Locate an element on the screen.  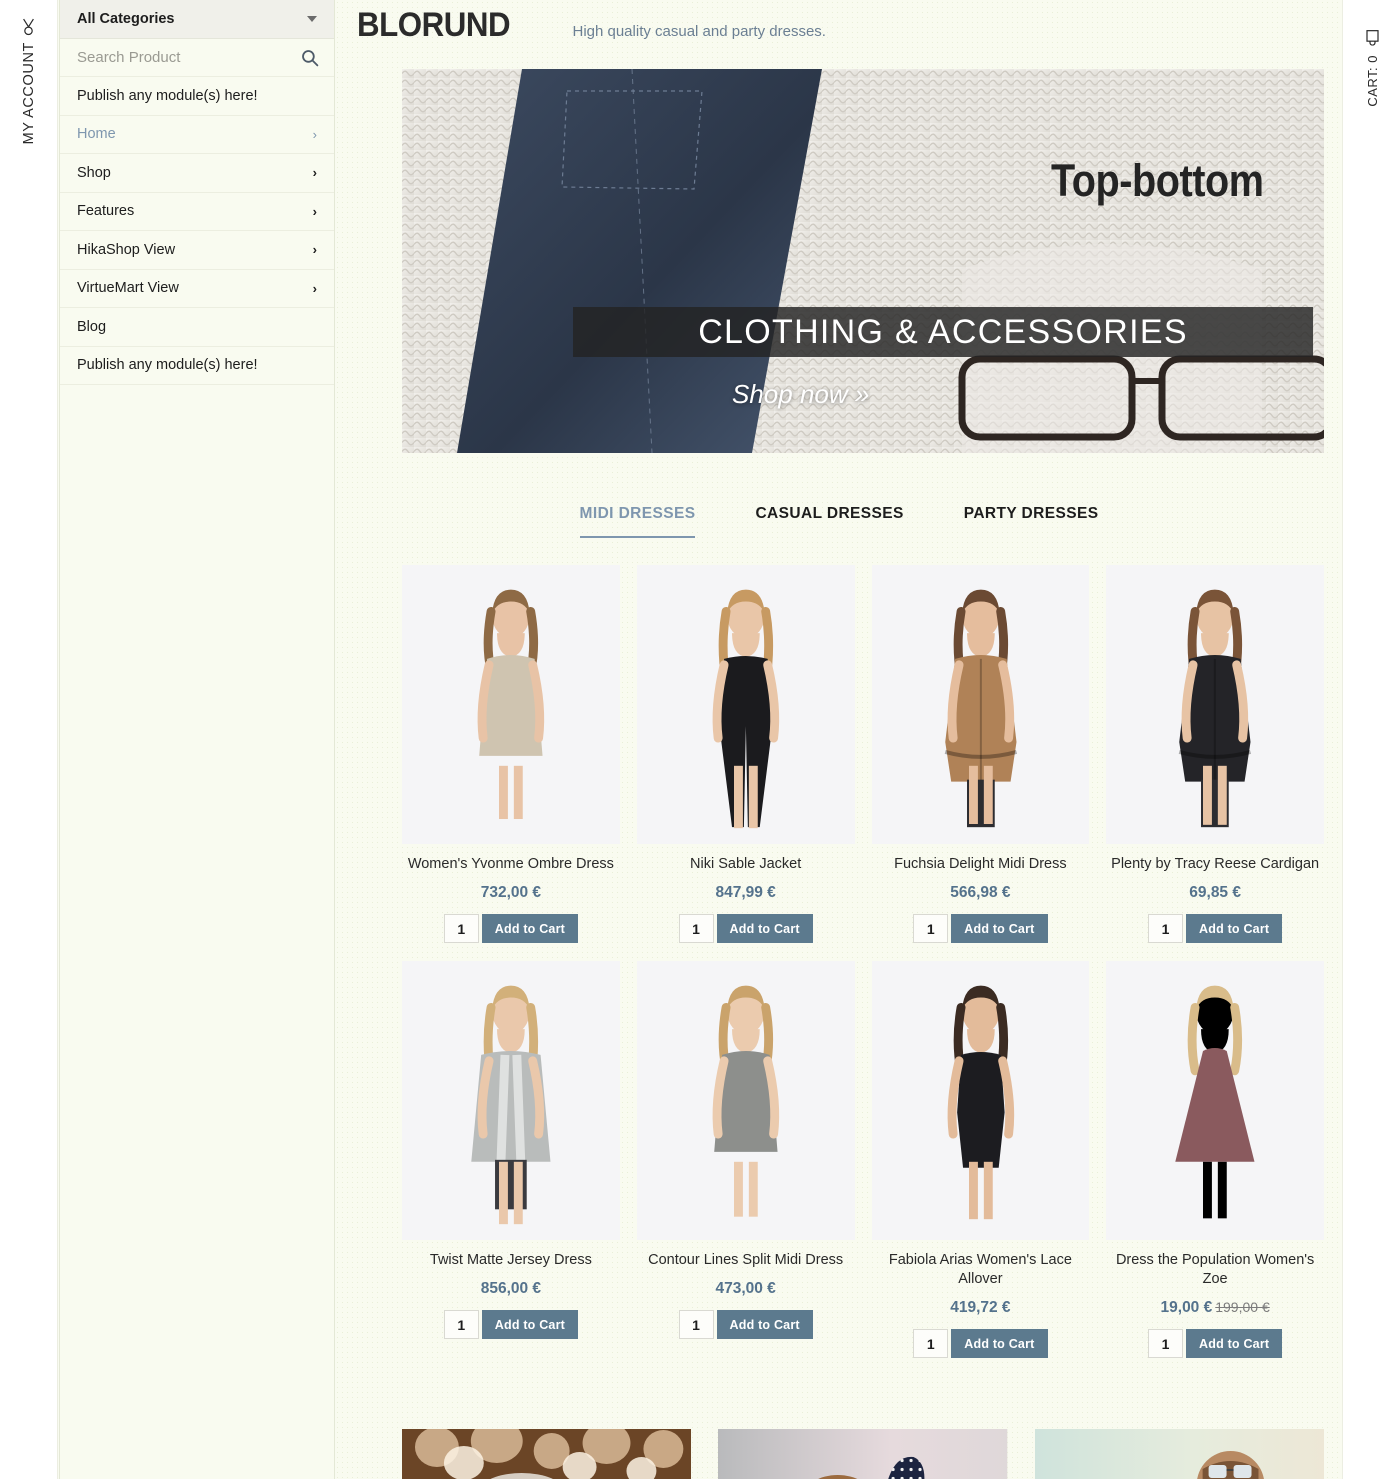
product-name: Contour Lines Split Midi Dress is located at coordinates (746, 1260).